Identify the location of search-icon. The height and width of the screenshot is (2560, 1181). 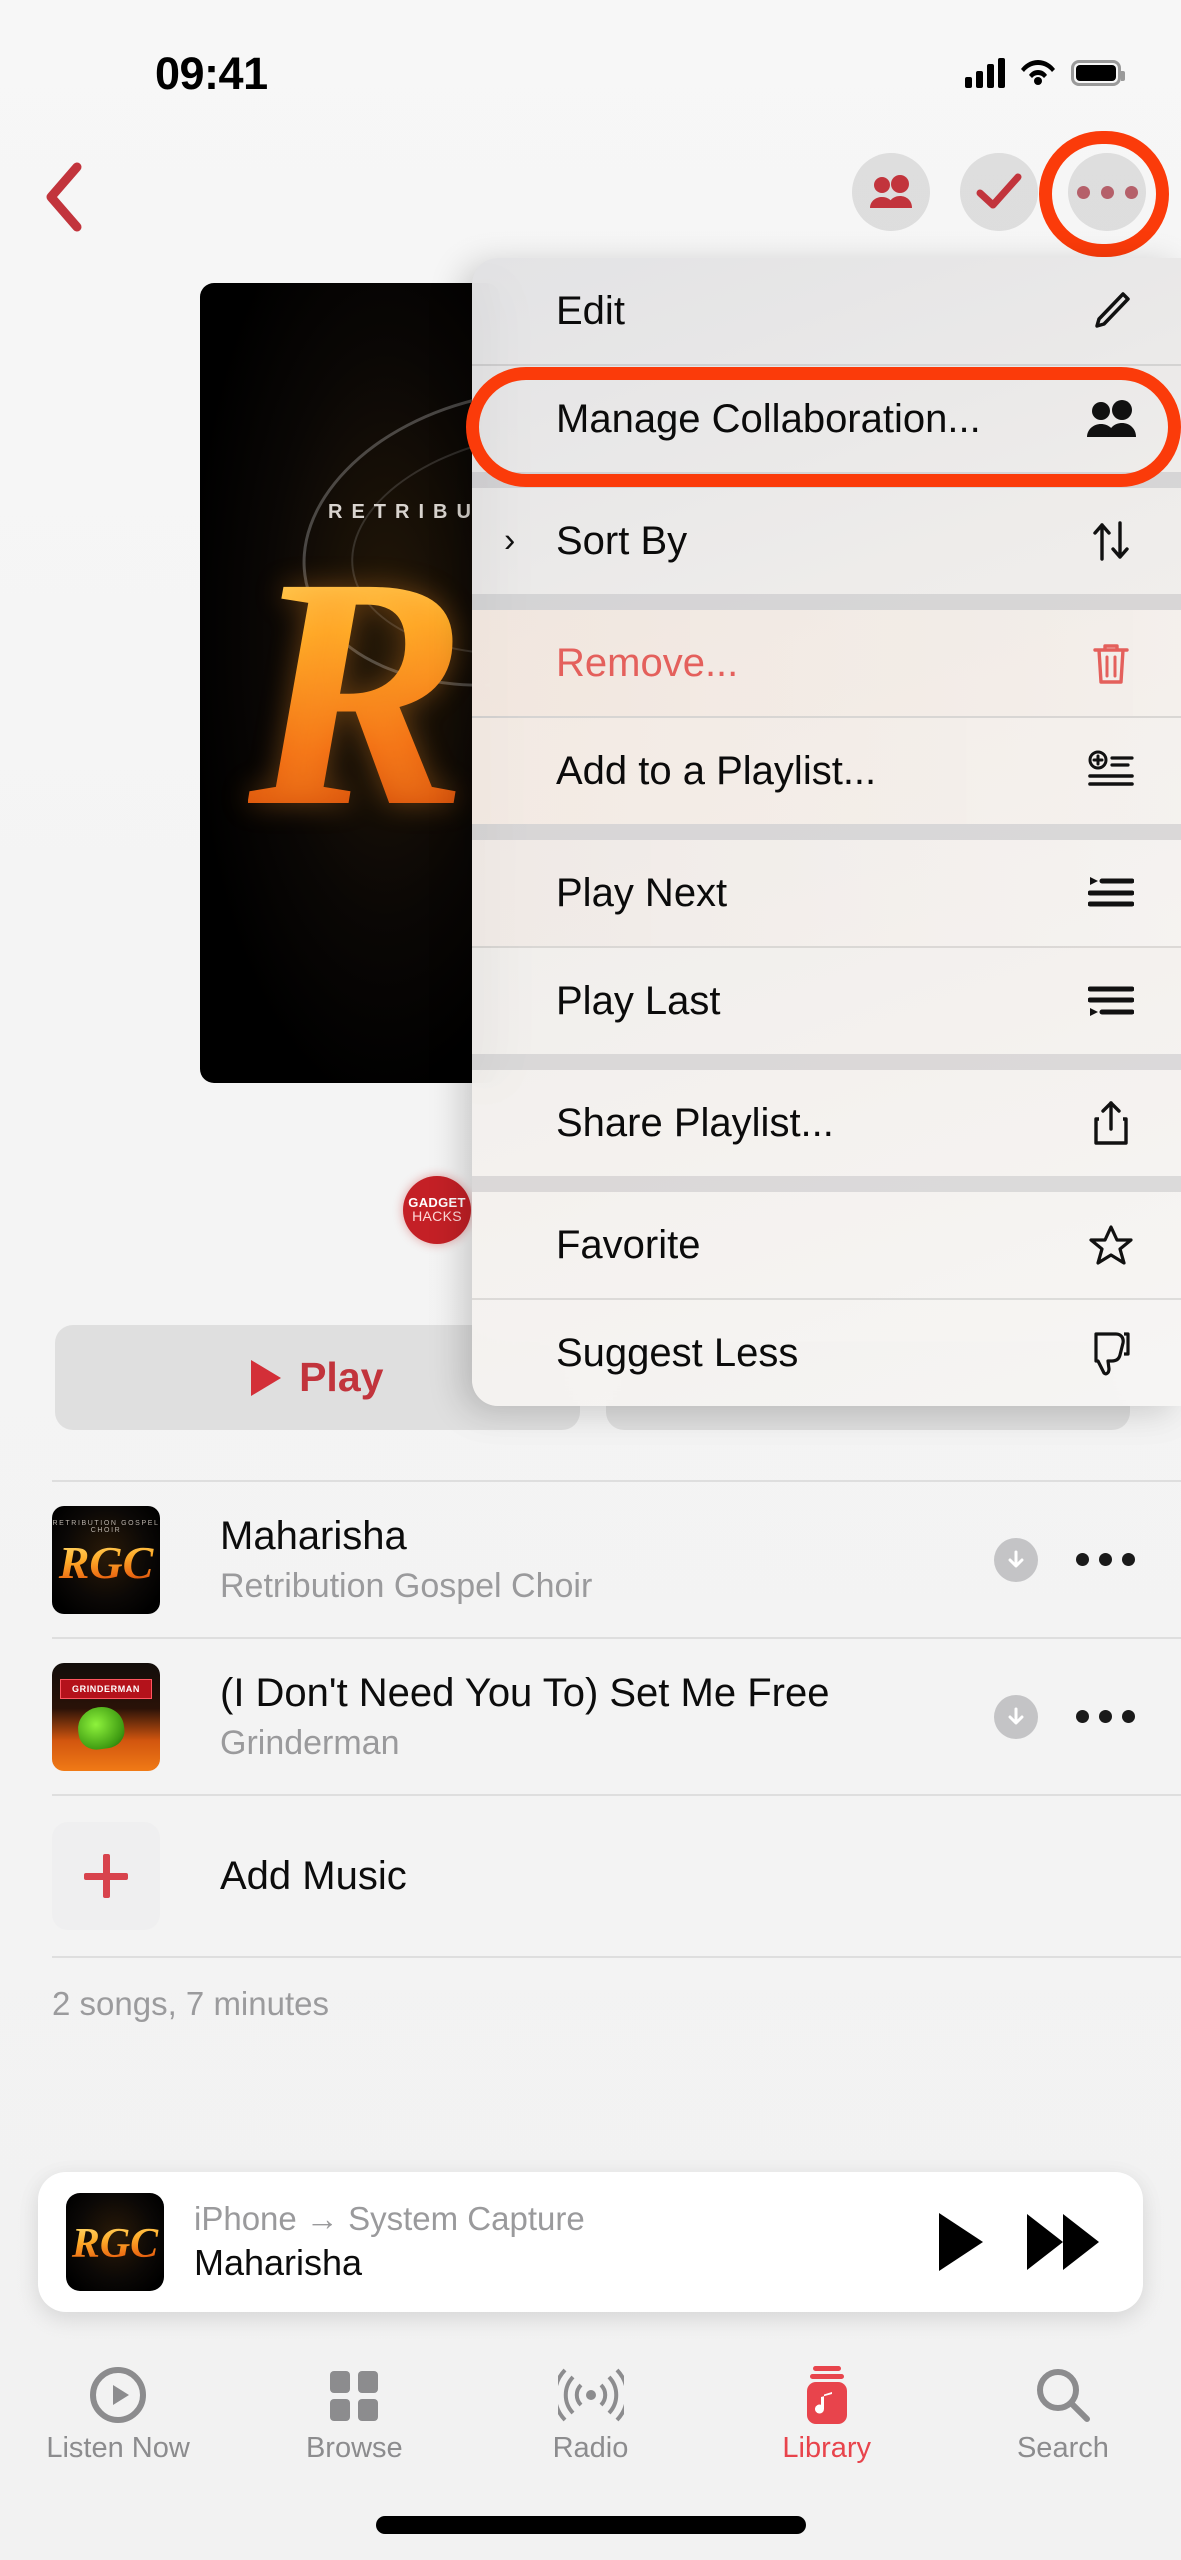
(1063, 2395).